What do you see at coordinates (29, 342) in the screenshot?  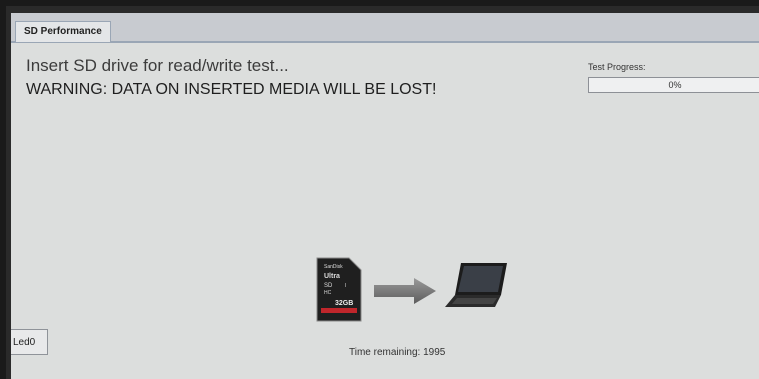 I see `led0-button: Led0` at bounding box center [29, 342].